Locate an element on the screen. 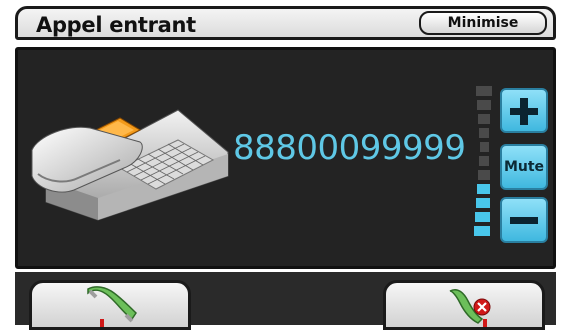 This screenshot has height=330, width=561. reject-phone-icon is located at coordinates (470, 306).